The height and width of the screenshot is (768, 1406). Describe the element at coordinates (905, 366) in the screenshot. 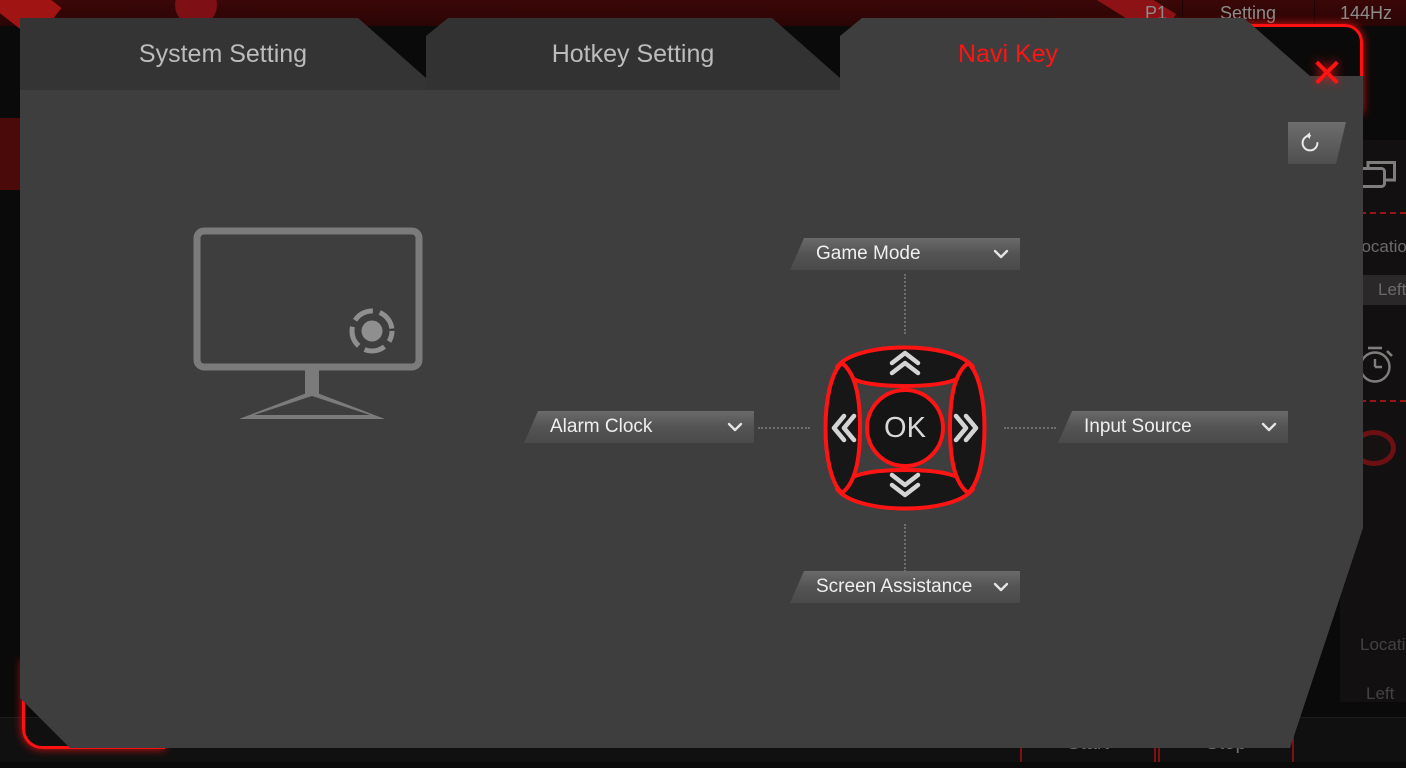

I see `navi-up-button` at that location.